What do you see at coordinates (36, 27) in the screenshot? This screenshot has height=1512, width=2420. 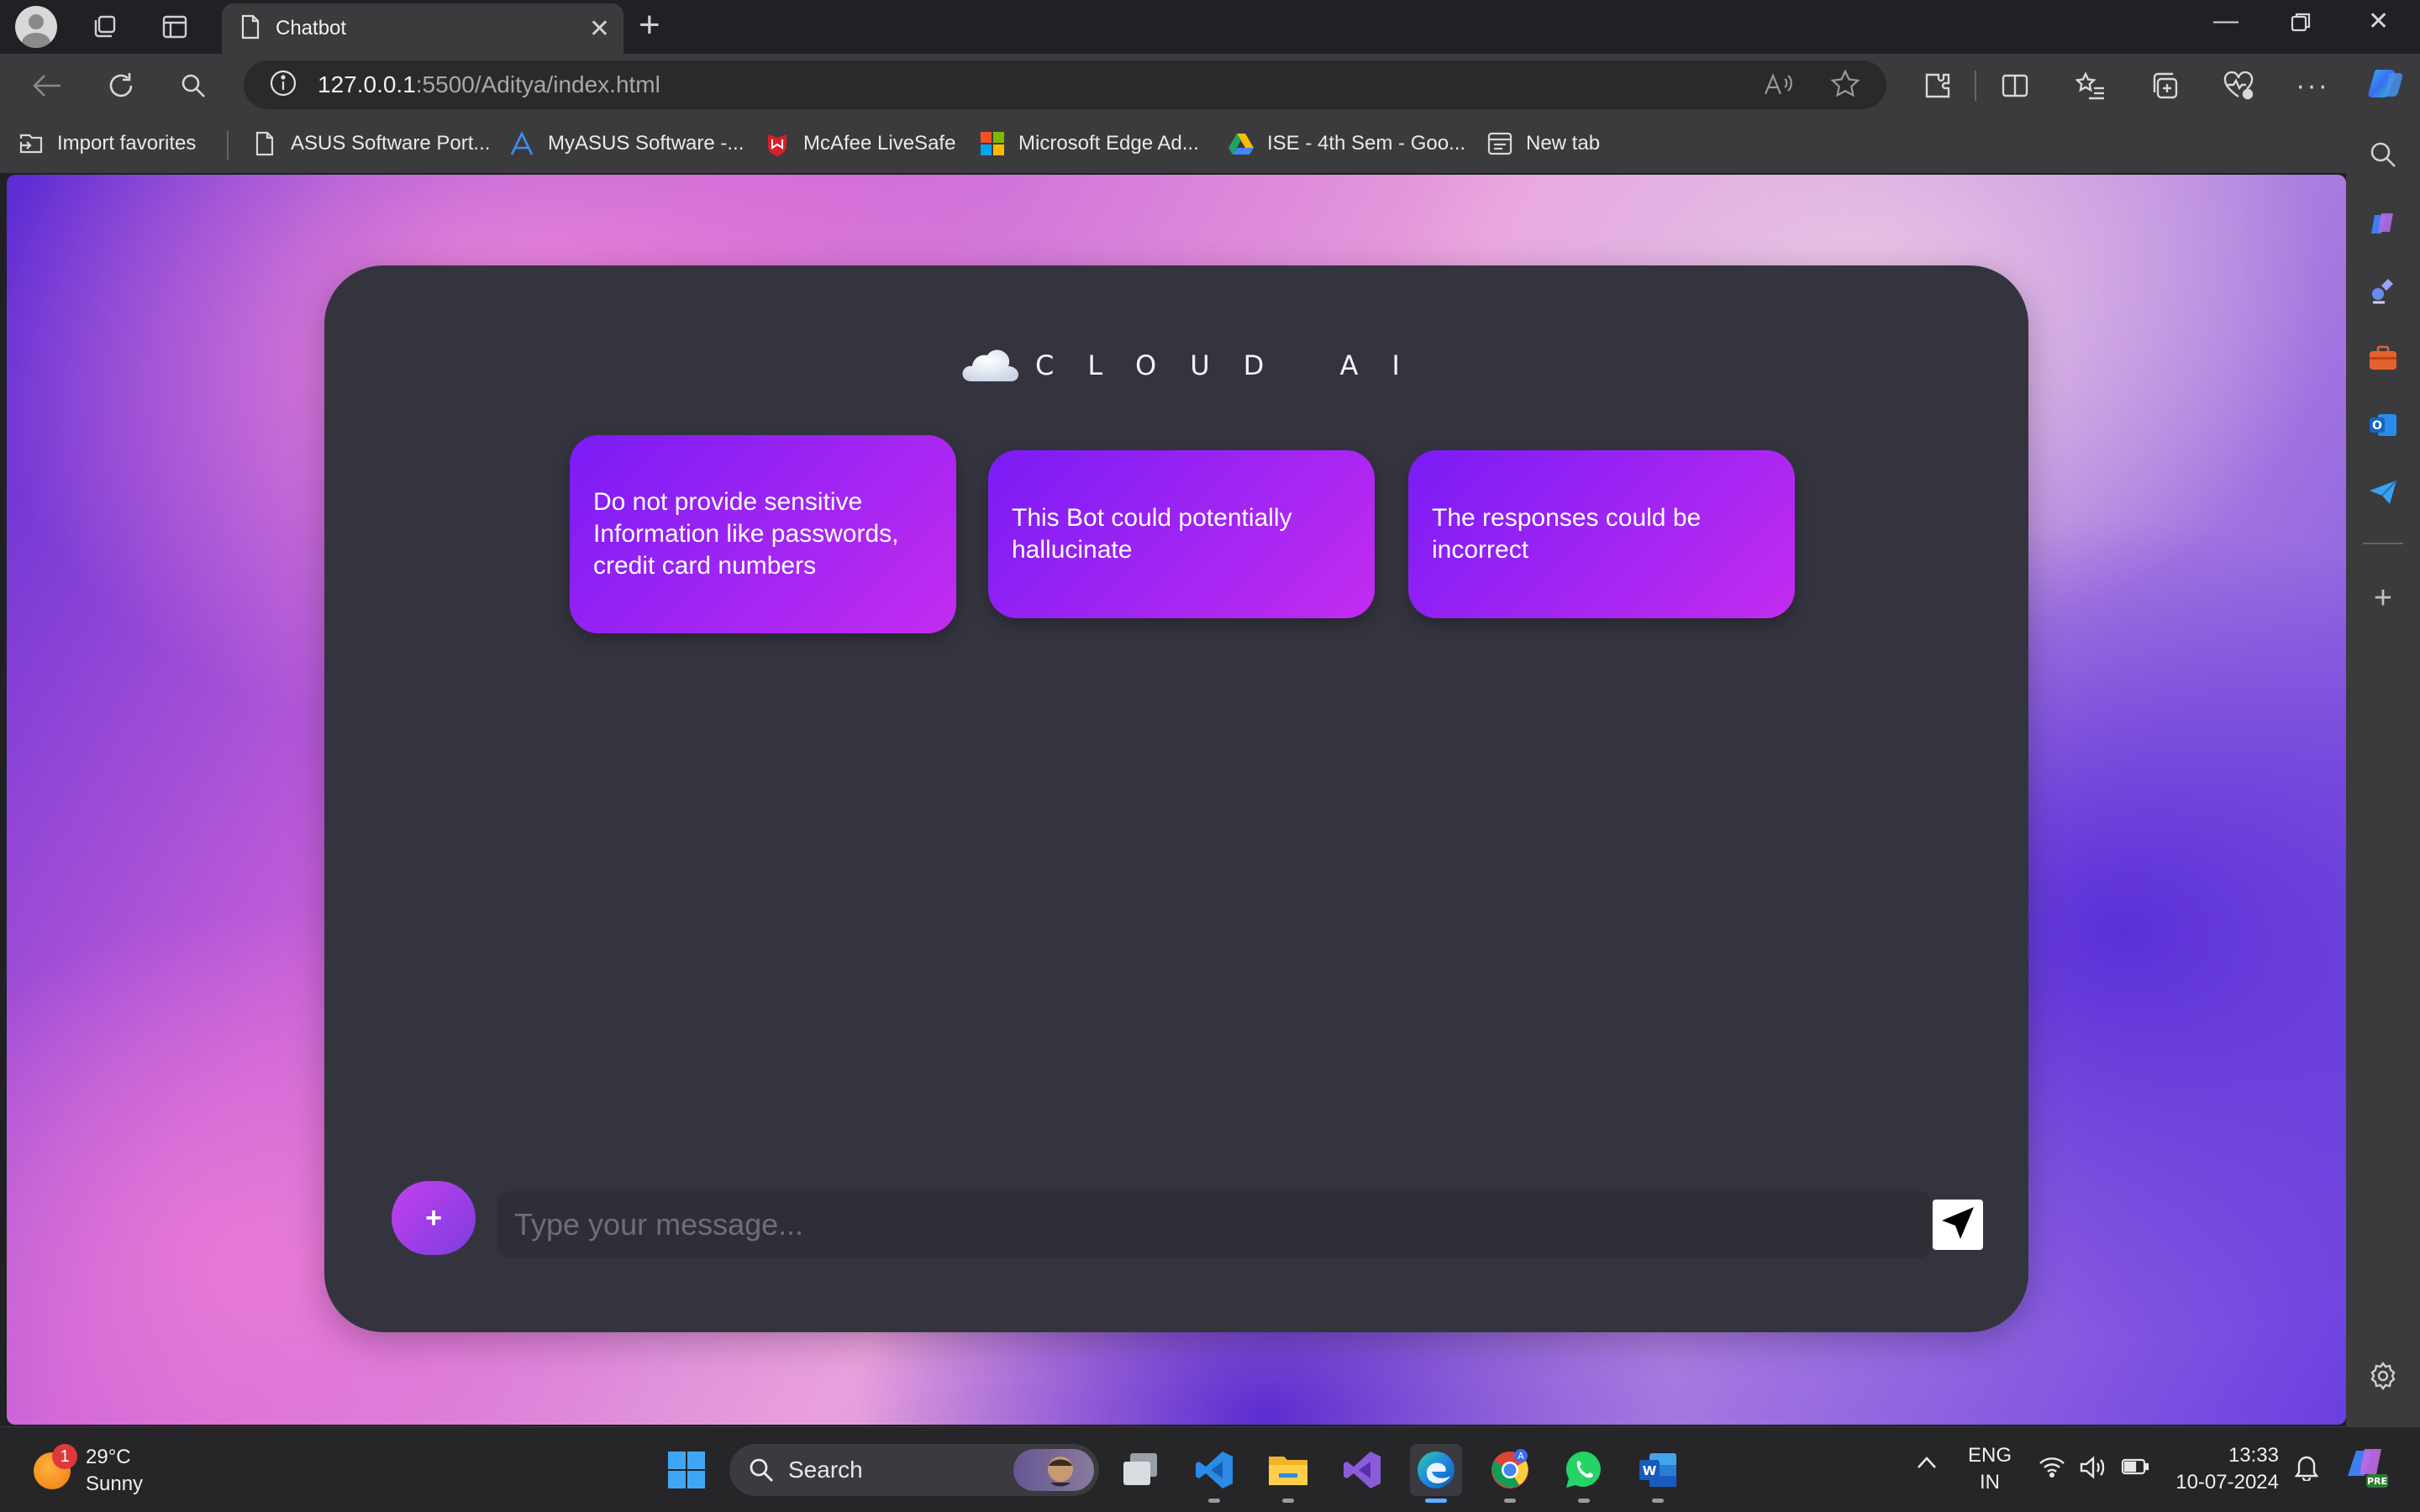 I see `profile-avatar` at bounding box center [36, 27].